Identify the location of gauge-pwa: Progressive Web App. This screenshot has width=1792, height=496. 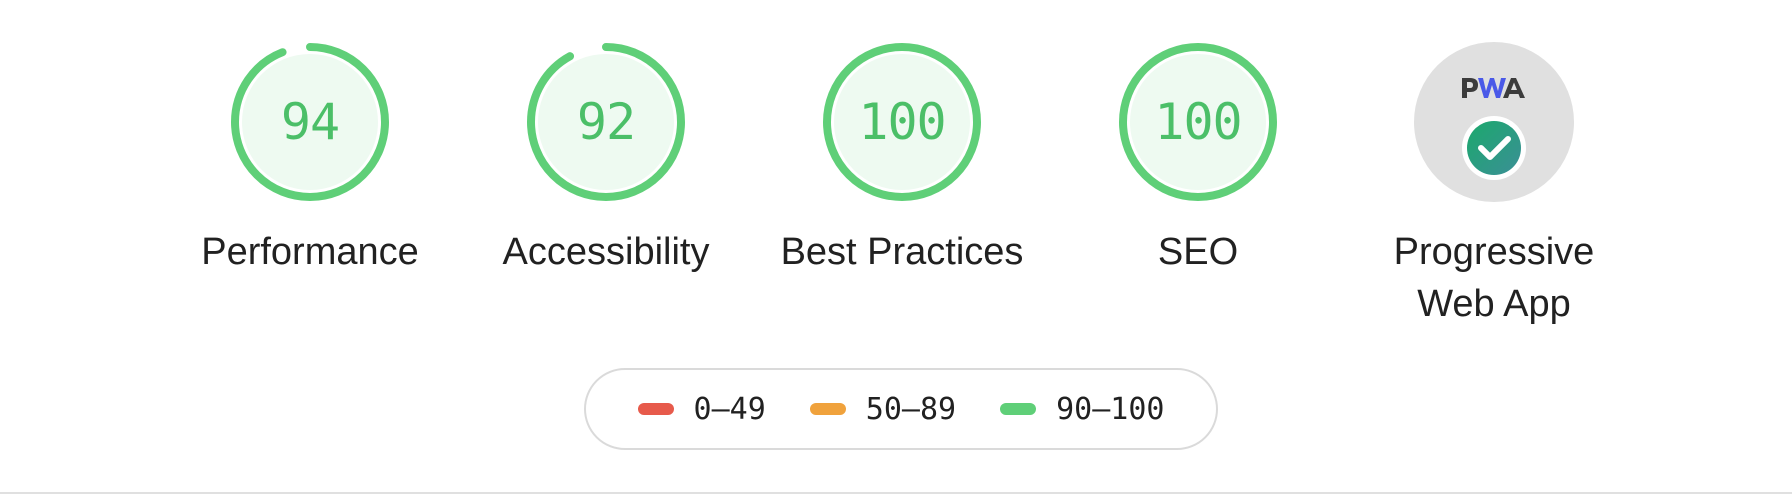
(1494, 185).